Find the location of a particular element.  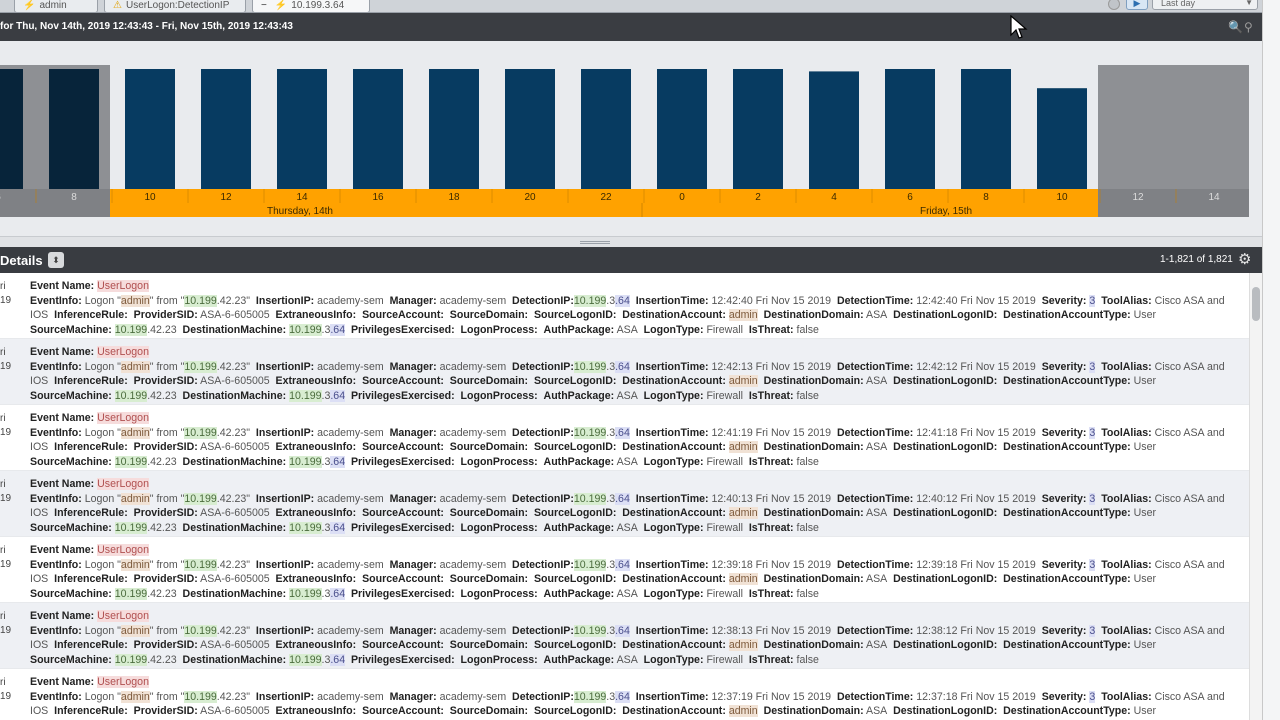

scroll-thumb is located at coordinates (1256, 304).